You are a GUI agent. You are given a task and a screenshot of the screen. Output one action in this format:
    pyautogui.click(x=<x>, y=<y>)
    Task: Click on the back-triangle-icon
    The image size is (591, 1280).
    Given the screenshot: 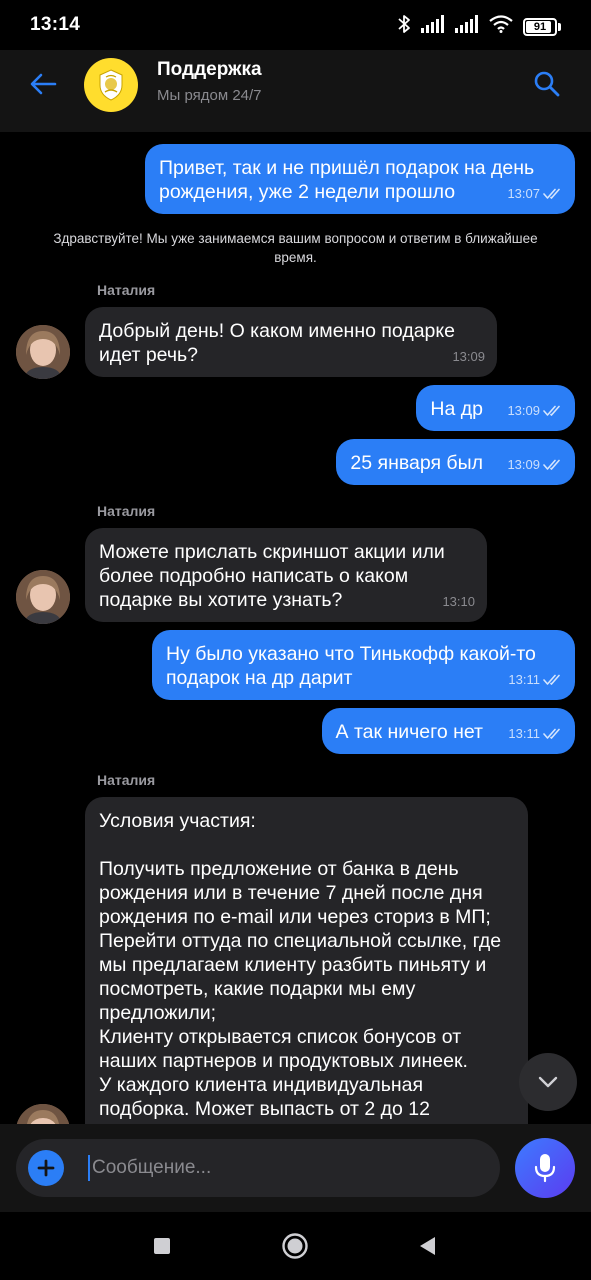 What is the action you would take?
    pyautogui.click(x=427, y=1246)
    